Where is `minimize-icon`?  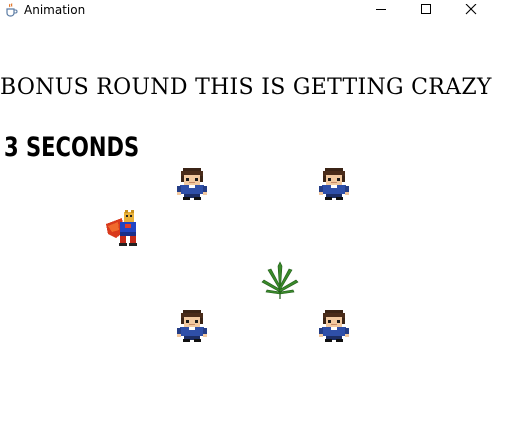 minimize-icon is located at coordinates (381, 9).